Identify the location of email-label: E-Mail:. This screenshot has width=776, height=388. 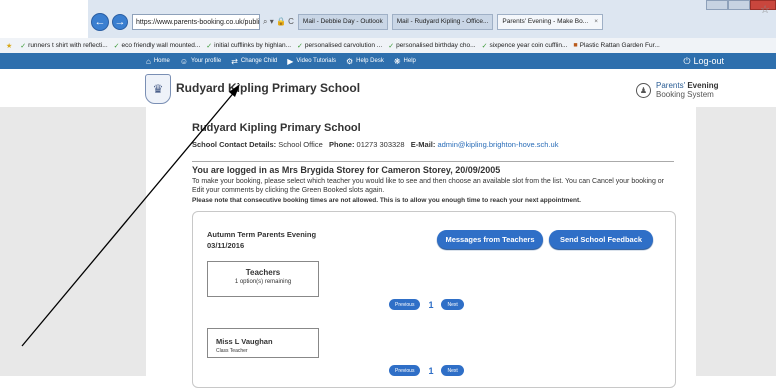
(423, 144).